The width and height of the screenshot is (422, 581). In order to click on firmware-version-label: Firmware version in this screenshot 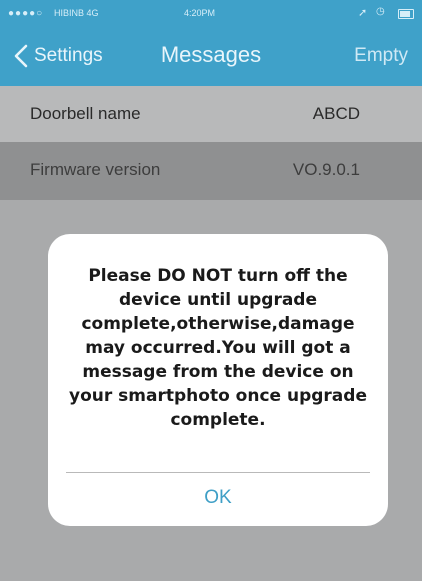, I will do `click(95, 169)`.